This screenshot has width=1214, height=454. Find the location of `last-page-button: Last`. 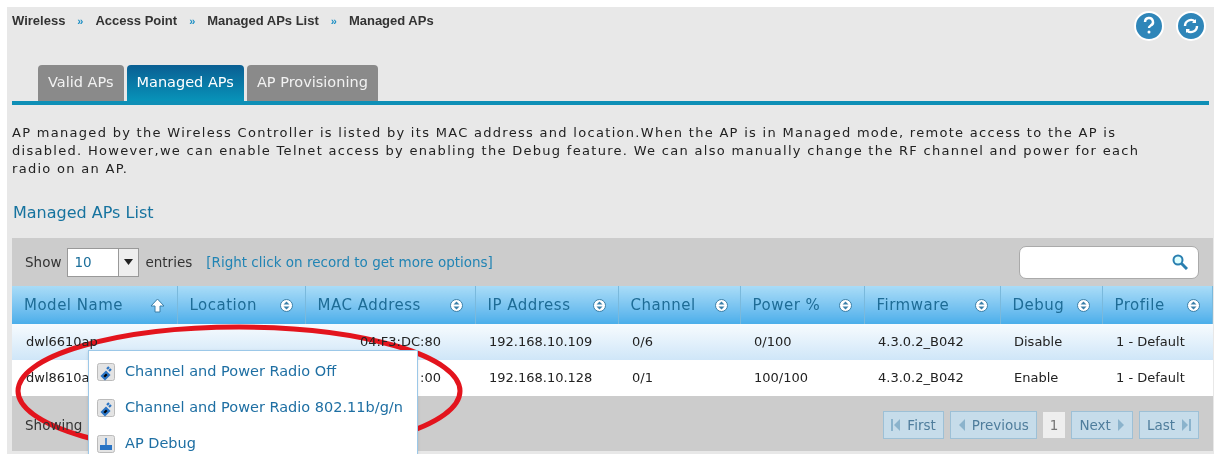

last-page-button: Last is located at coordinates (1168, 425).